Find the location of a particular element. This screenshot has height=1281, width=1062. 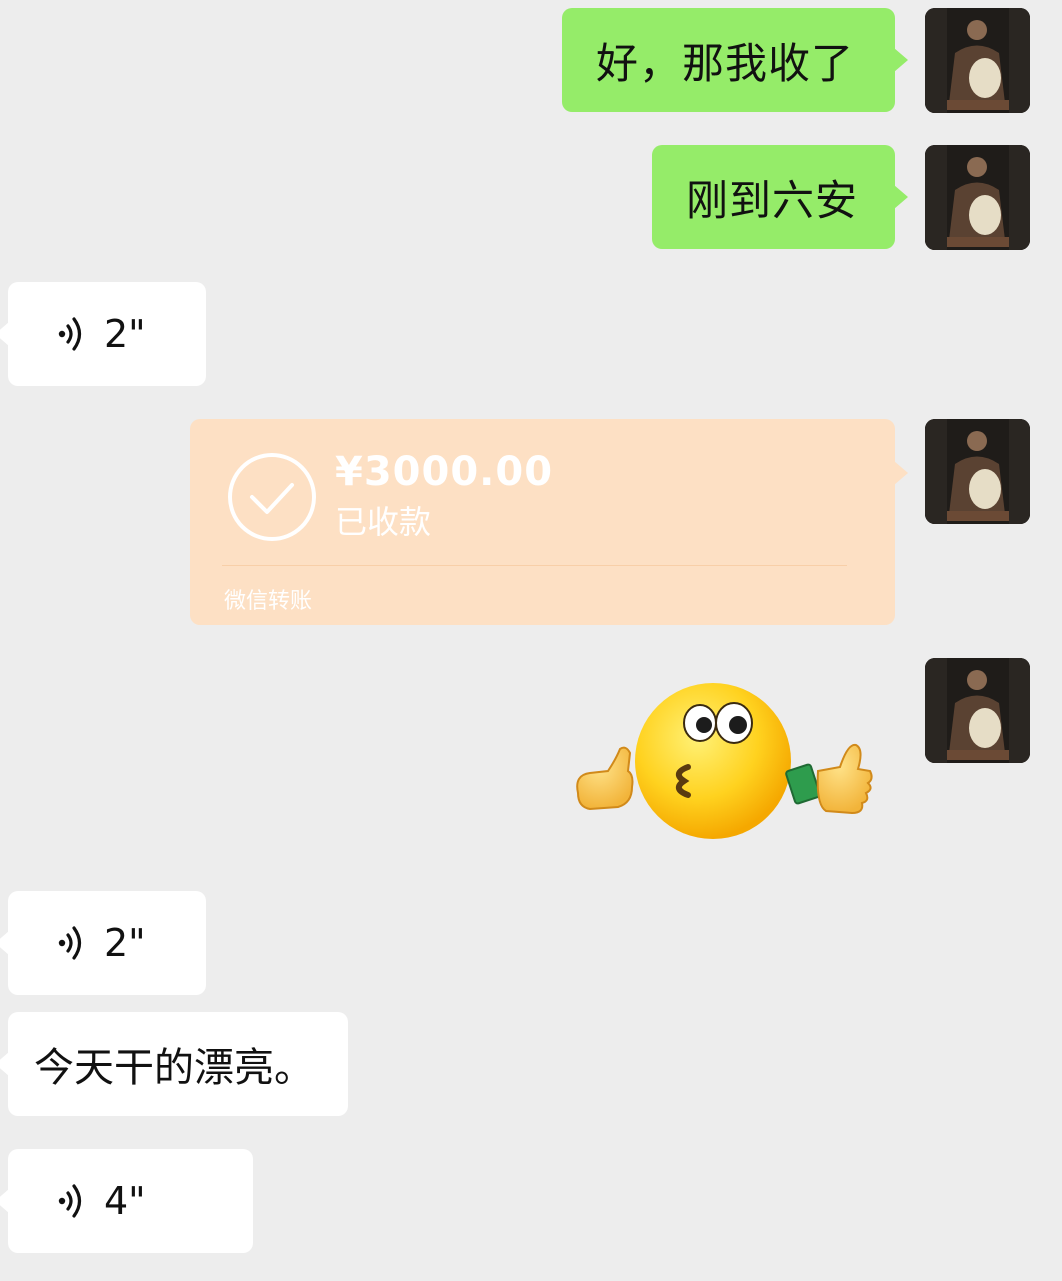

sent-message-bubble: 好，那我收了 is located at coordinates (735, 60).